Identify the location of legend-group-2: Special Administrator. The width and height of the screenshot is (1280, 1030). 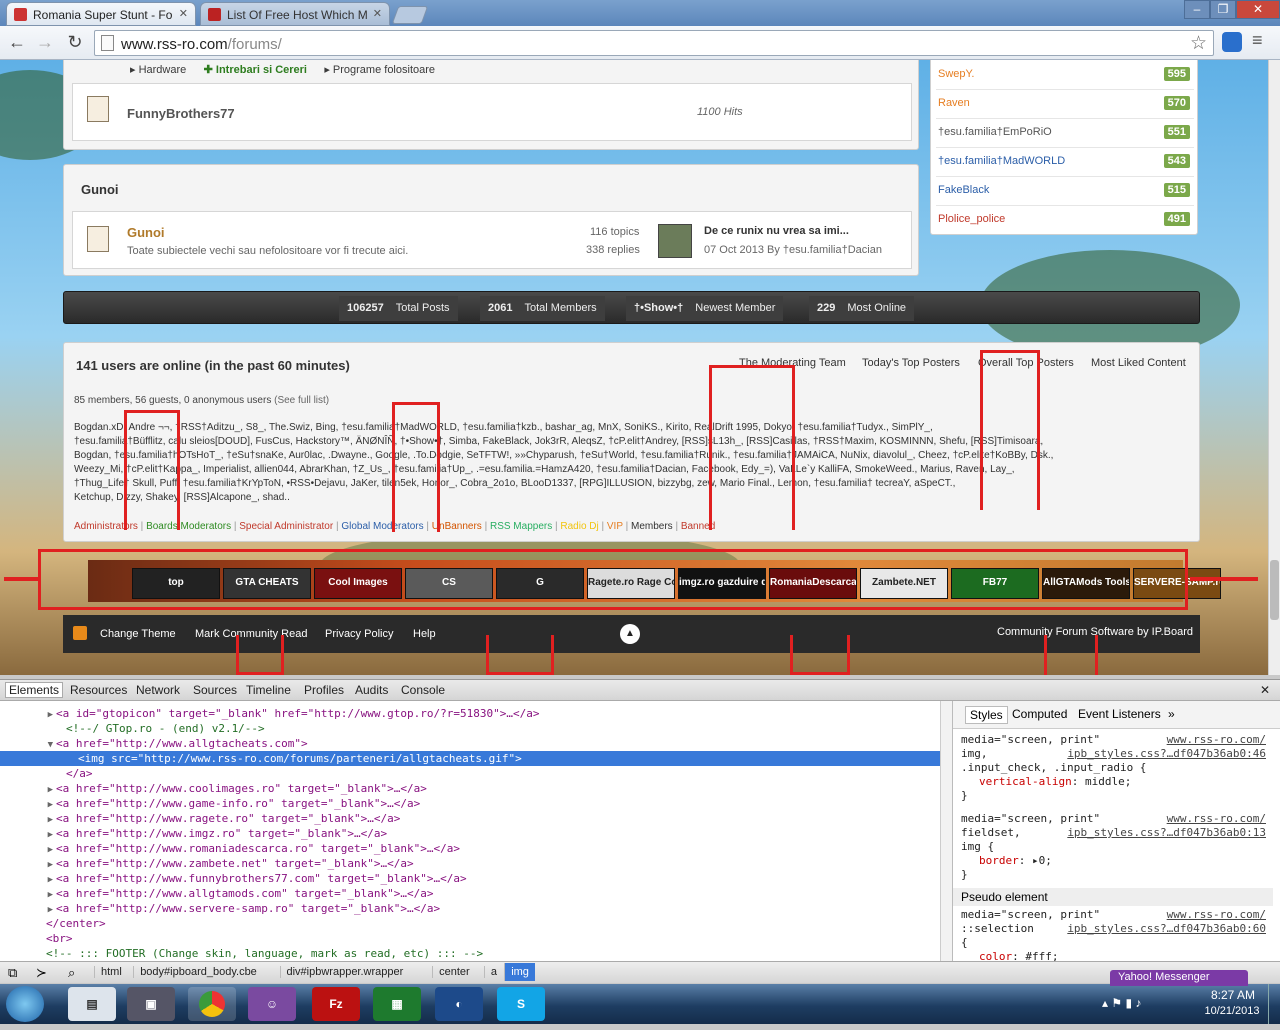
(286, 526).